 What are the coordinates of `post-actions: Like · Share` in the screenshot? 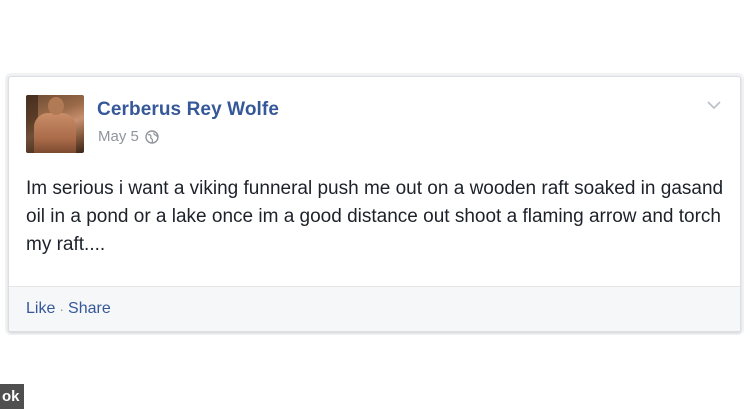 It's located at (68, 309).